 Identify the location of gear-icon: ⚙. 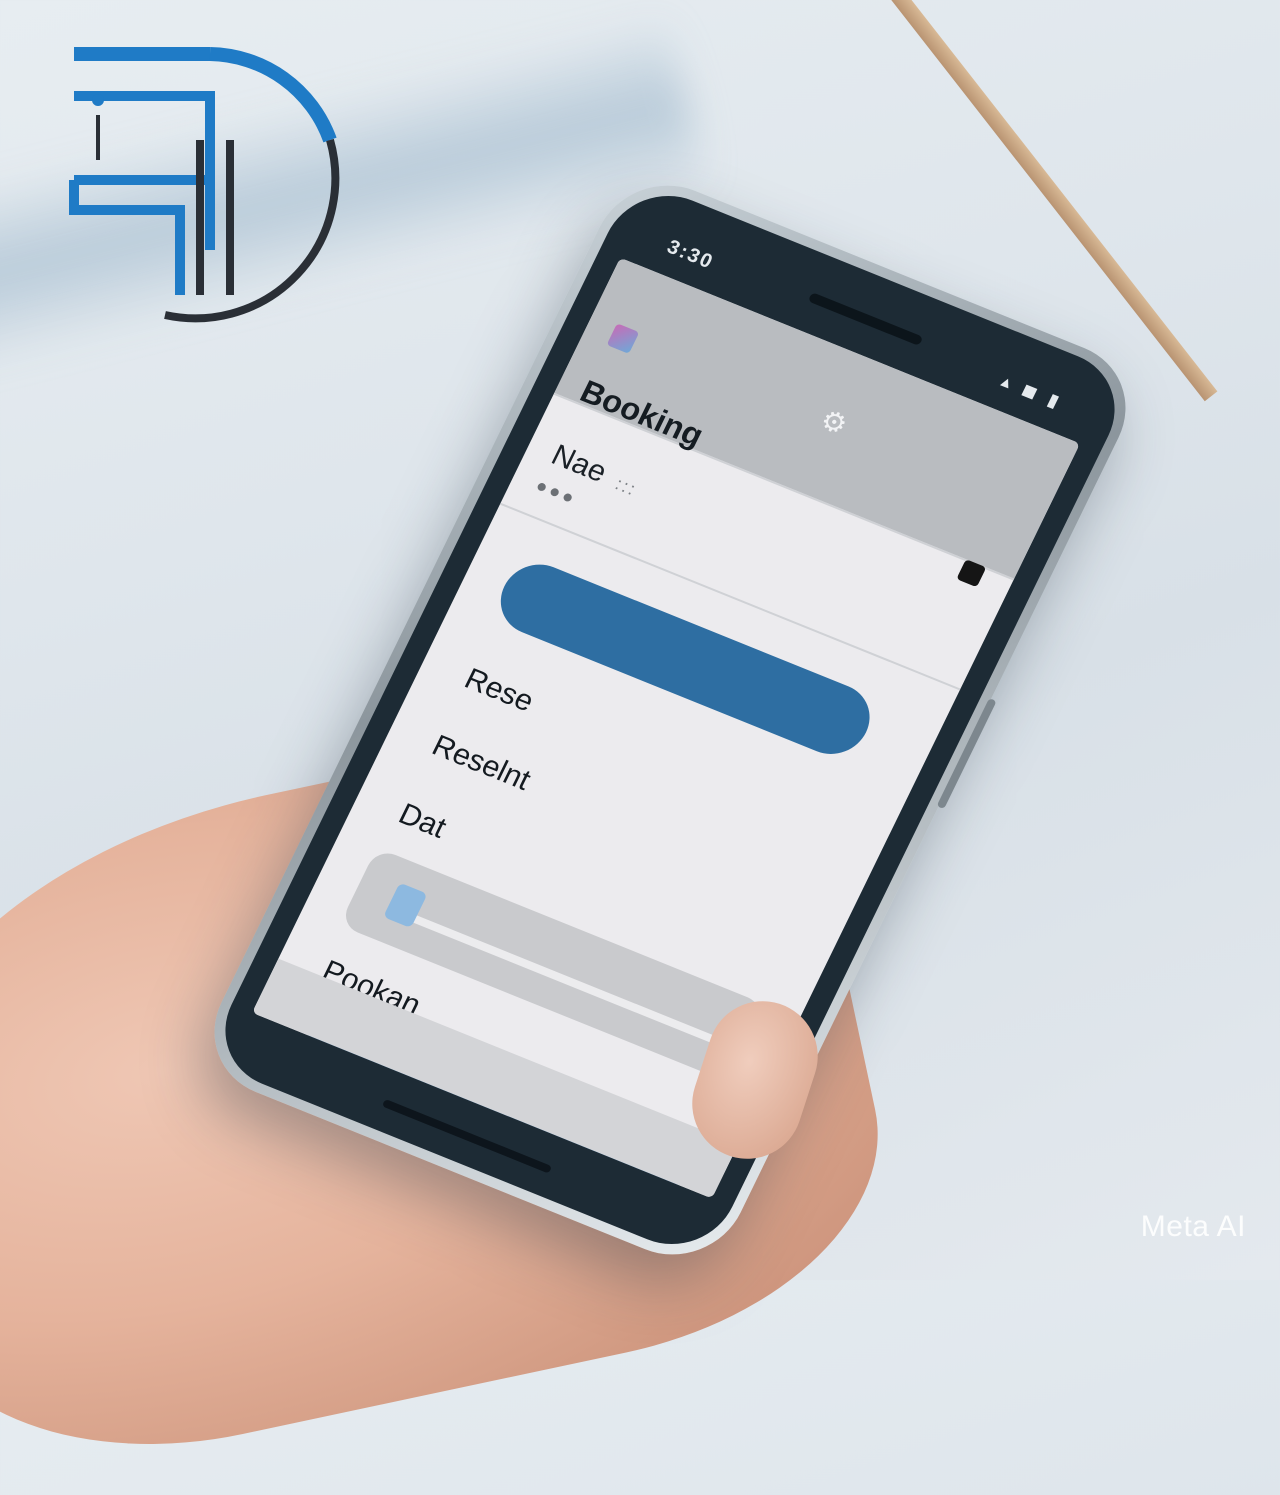
(833, 423).